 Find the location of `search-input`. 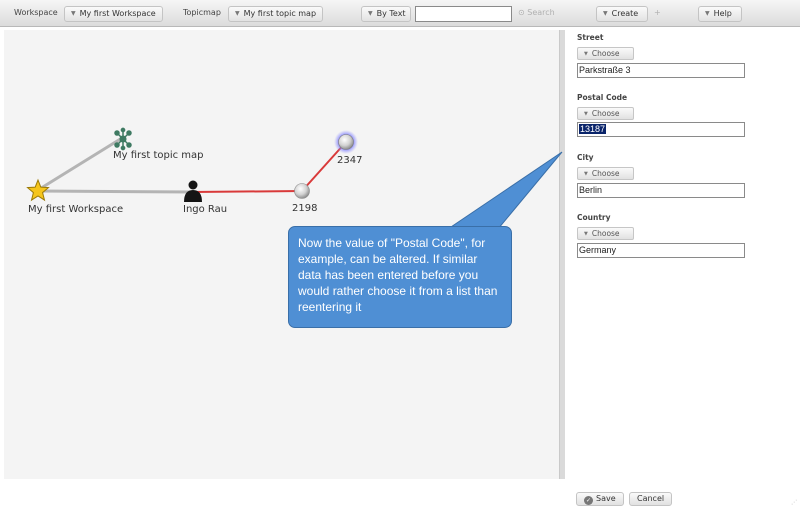

search-input is located at coordinates (463, 14).